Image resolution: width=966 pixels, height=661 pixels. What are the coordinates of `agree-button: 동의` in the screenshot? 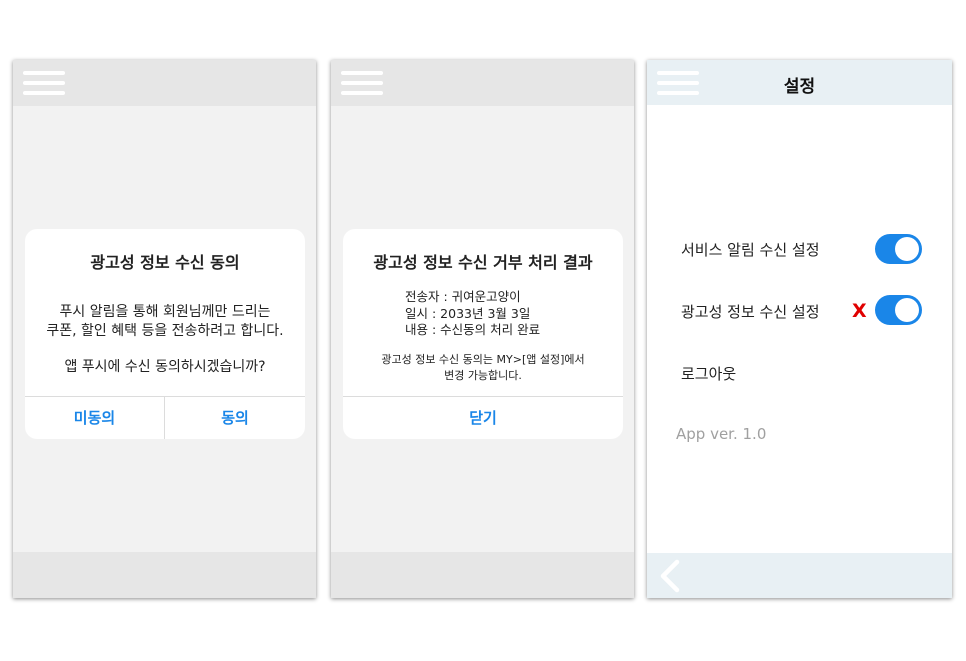 It's located at (235, 418).